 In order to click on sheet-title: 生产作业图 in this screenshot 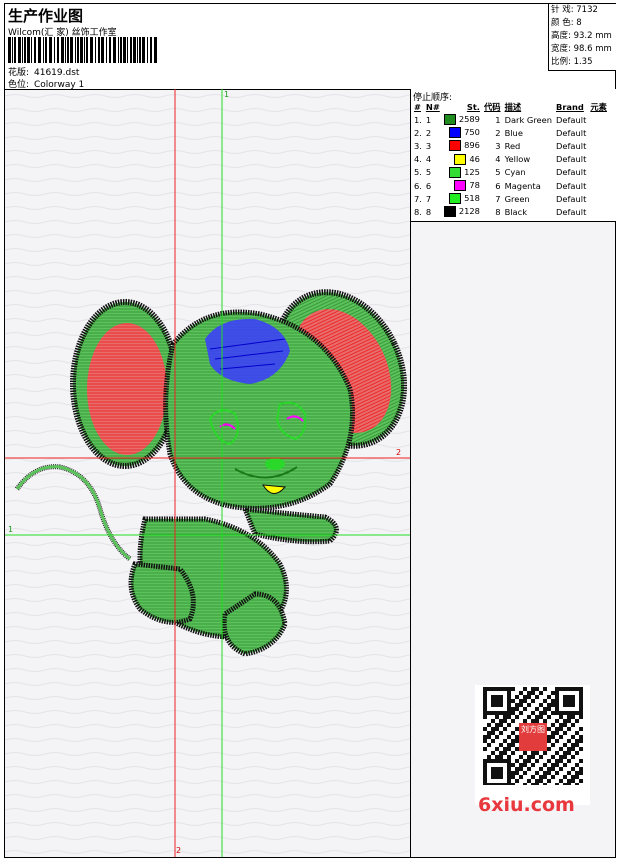, I will do `click(46, 16)`.